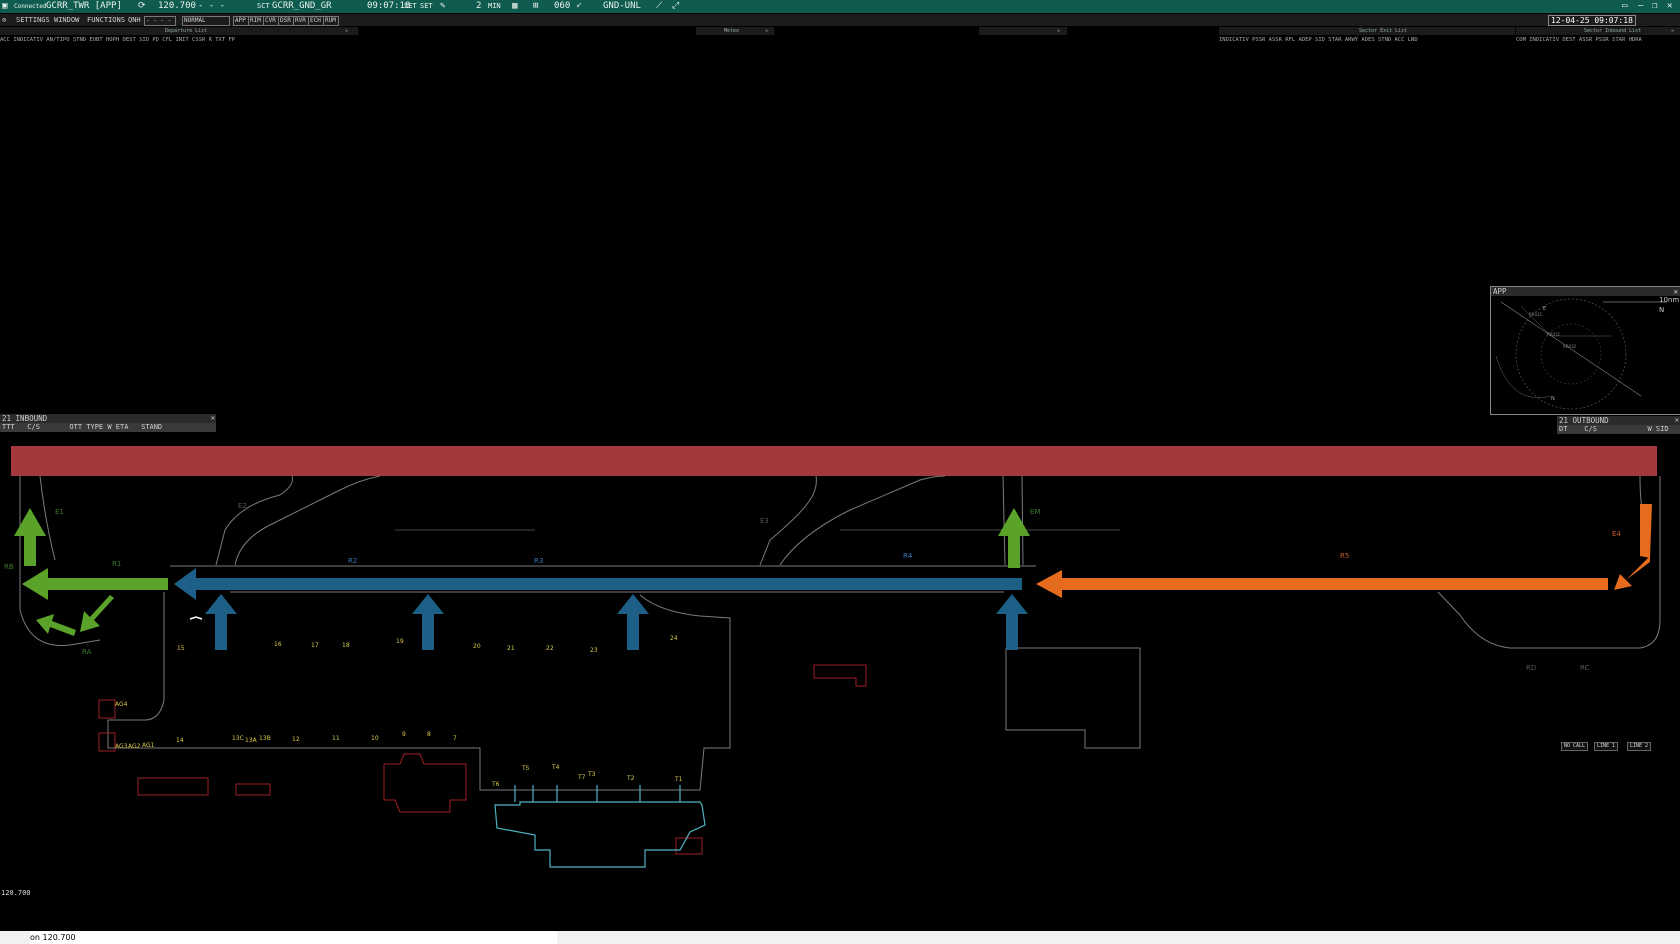 The width and height of the screenshot is (1680, 944). I want to click on frequency-display: 120.700, so click(177, 6).